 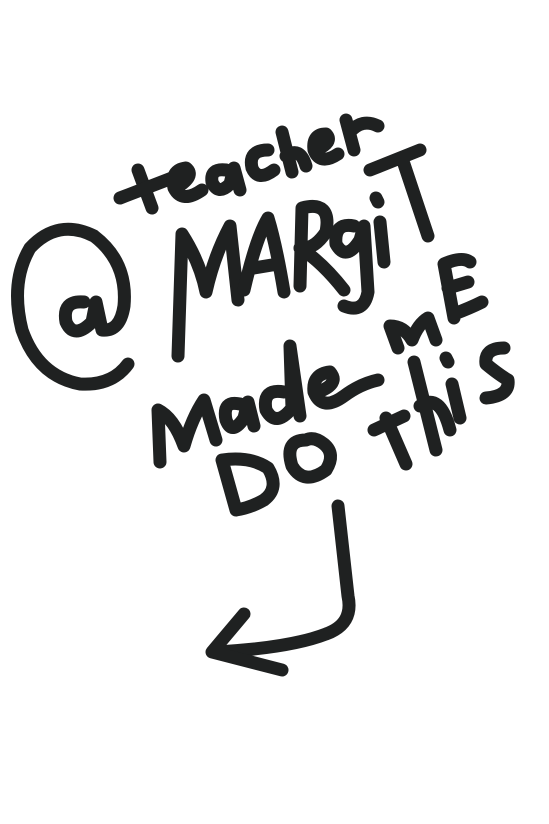 I want to click on word-teacher, so click(x=249, y=164).